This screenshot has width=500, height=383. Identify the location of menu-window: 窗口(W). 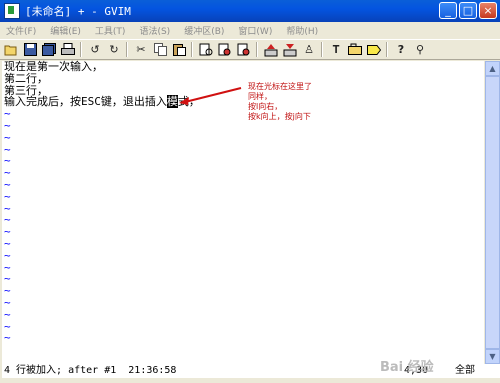
(255, 30).